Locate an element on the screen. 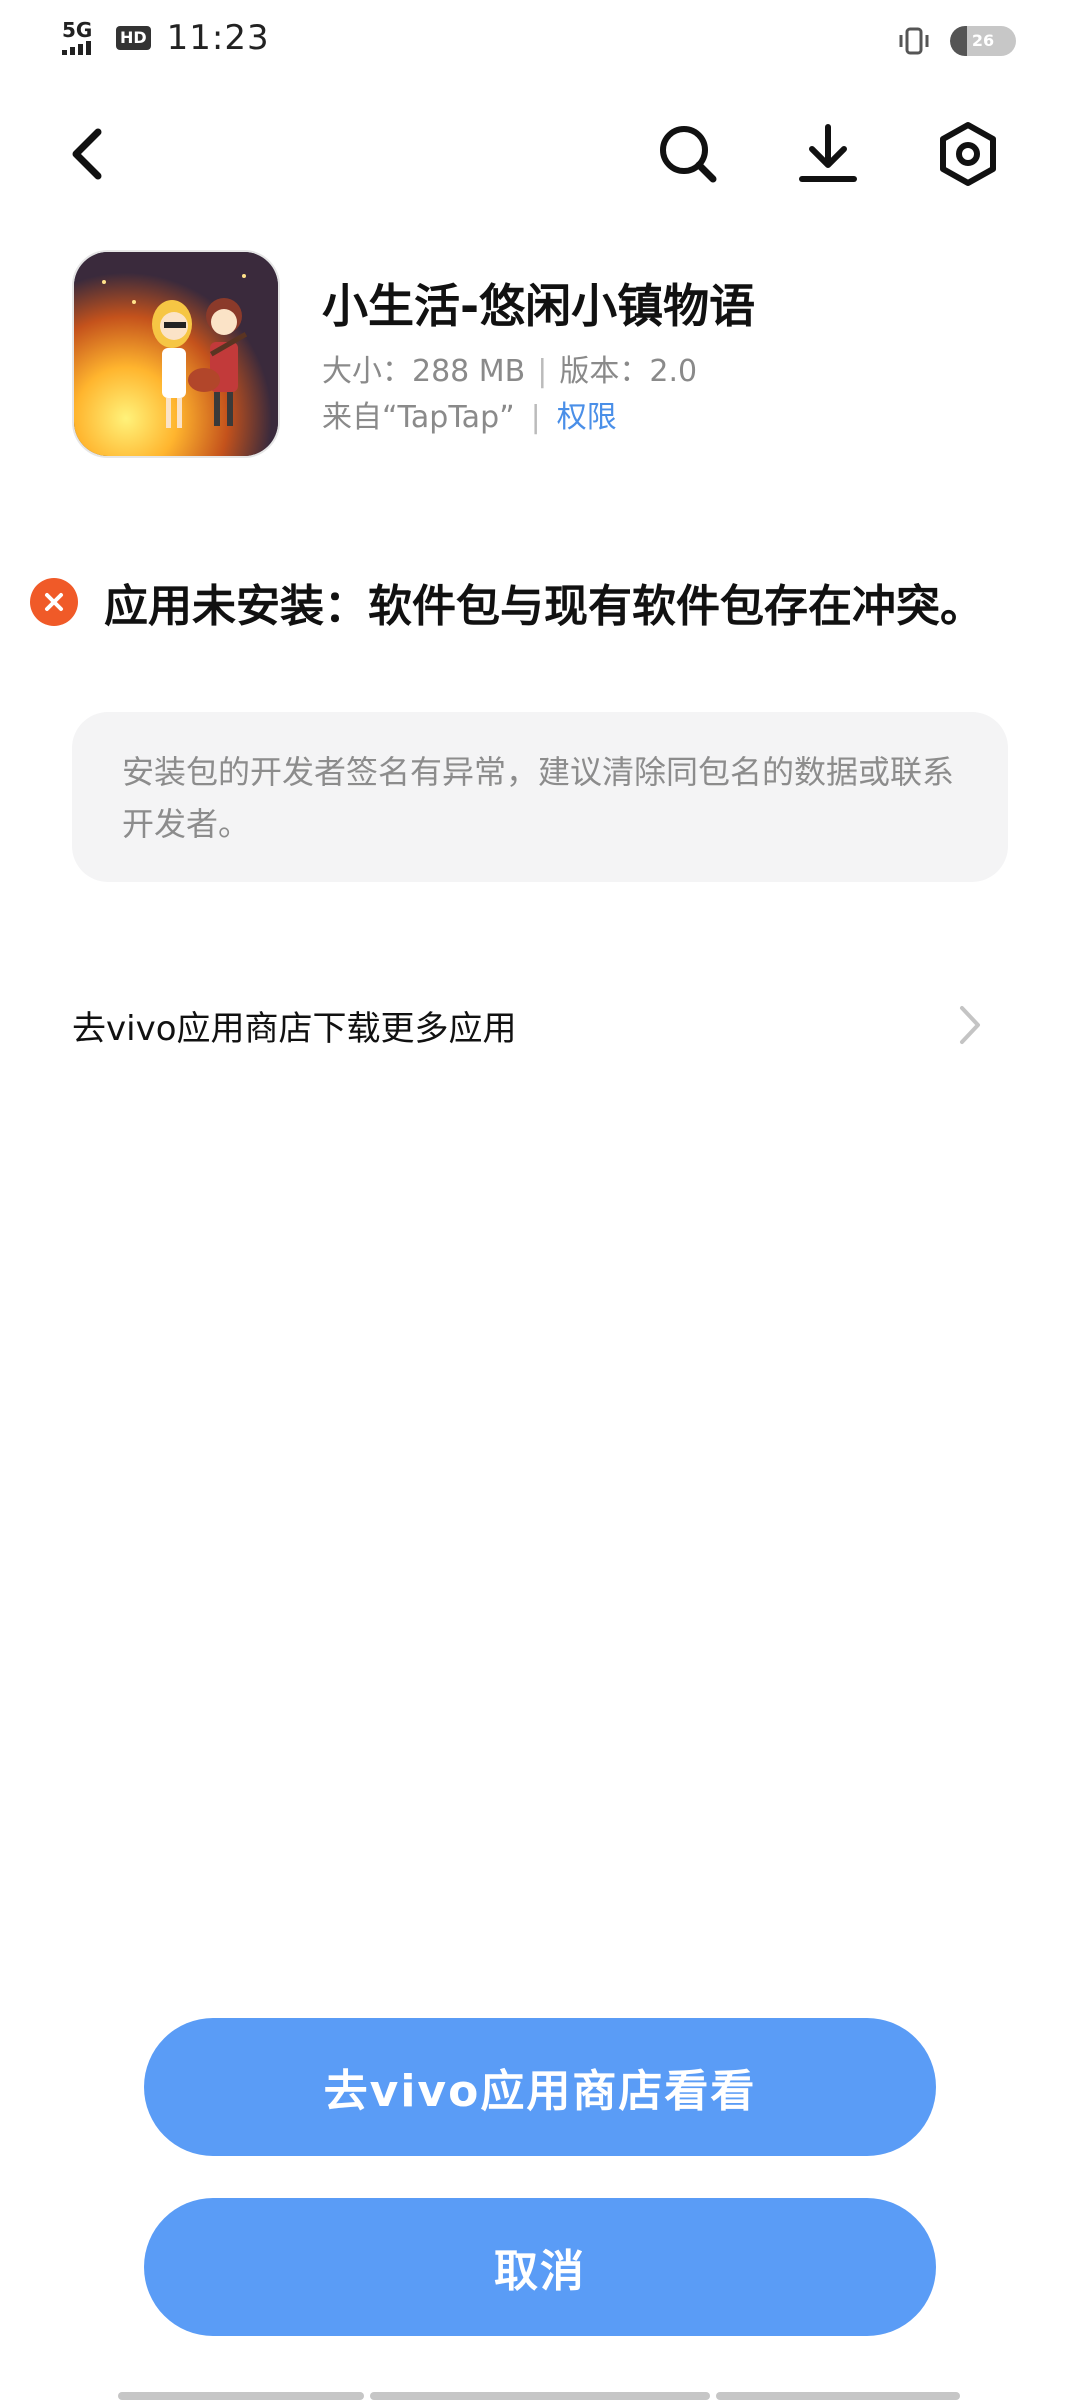 This screenshot has width=1080, height=2408. settings-hex-icon is located at coordinates (968, 154).